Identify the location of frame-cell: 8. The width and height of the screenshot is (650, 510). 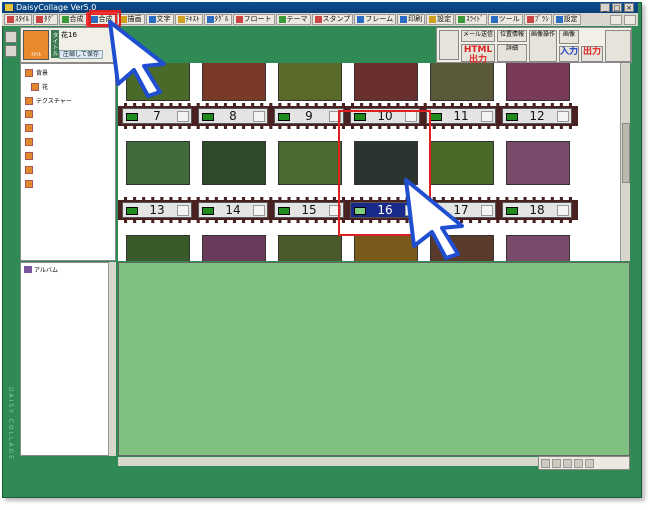
(233, 116).